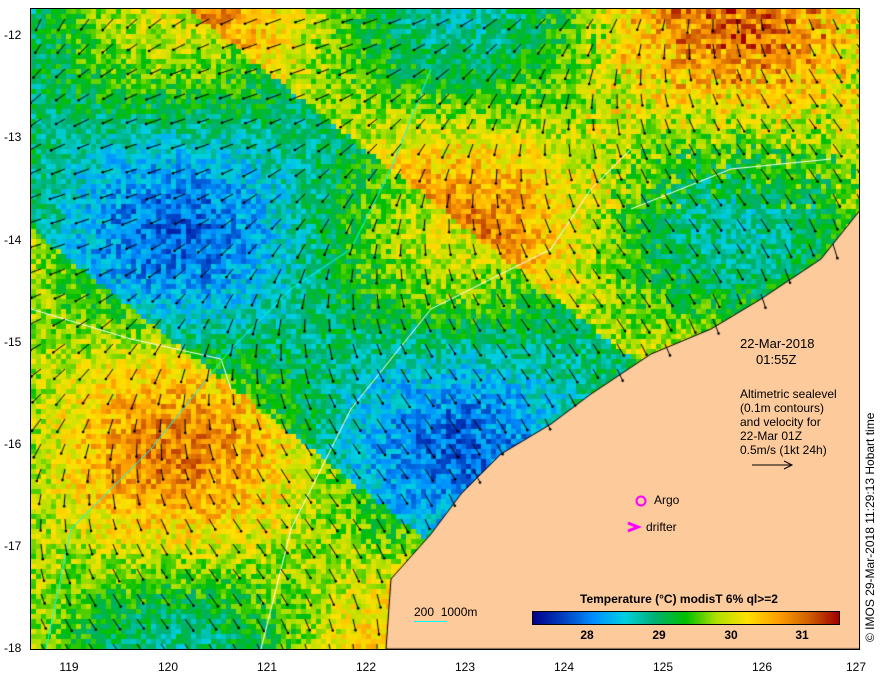 The image size is (880, 680). I want to click on argo-label: Argo, so click(667, 500).